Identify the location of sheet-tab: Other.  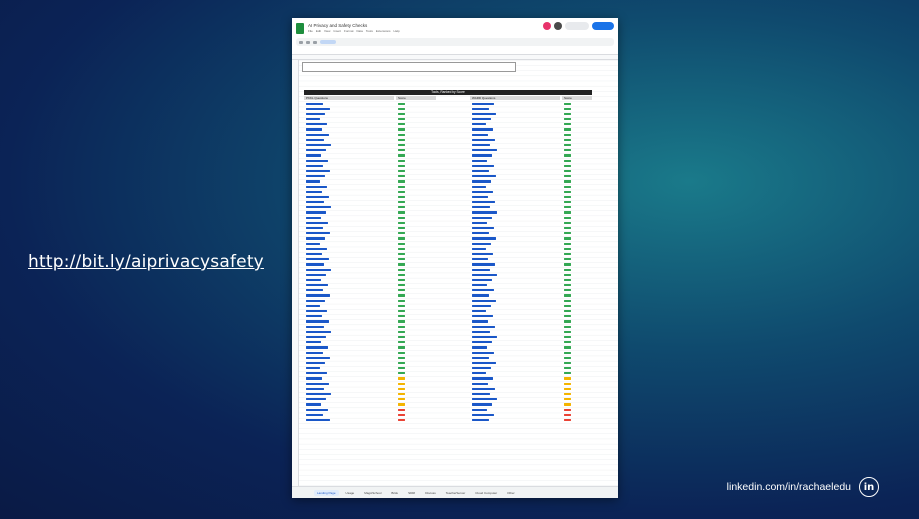
(511, 492).